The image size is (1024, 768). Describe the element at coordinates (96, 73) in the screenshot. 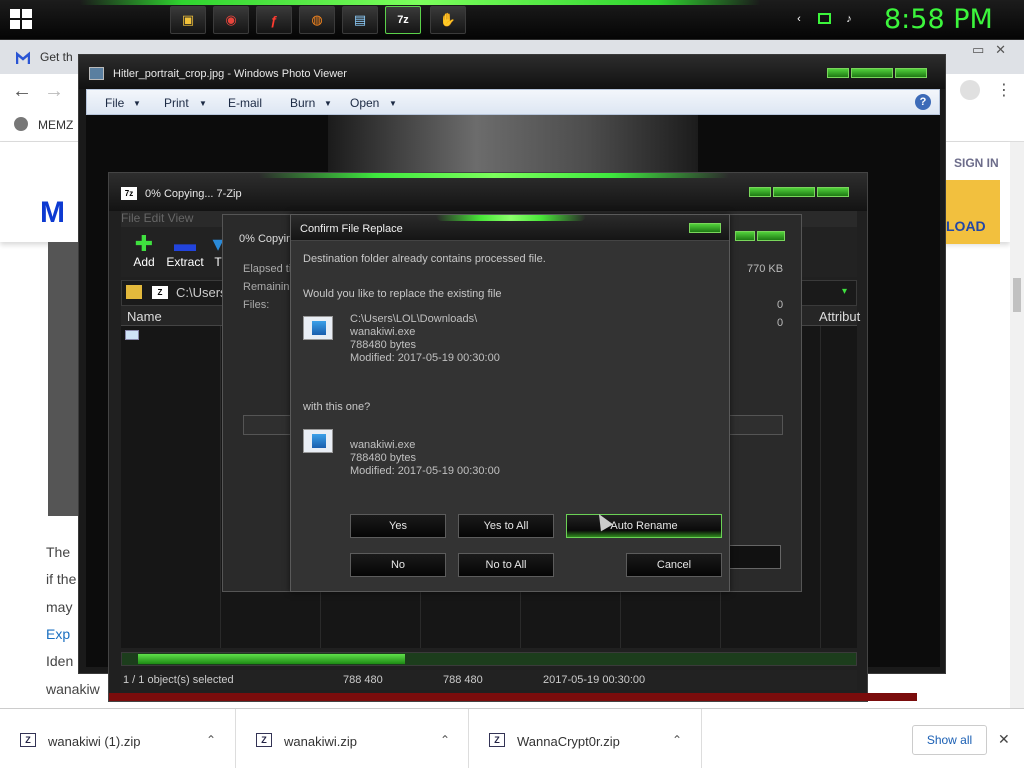

I see `photo-viewer-app-icon` at that location.